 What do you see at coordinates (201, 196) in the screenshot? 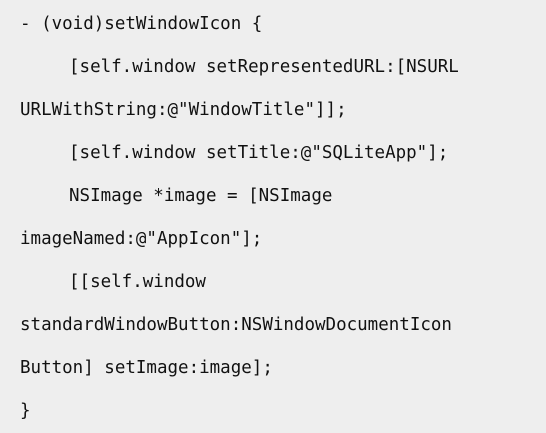
I see `code-line-nsimage-declaration: NSImage *image = [NSImage` at bounding box center [201, 196].